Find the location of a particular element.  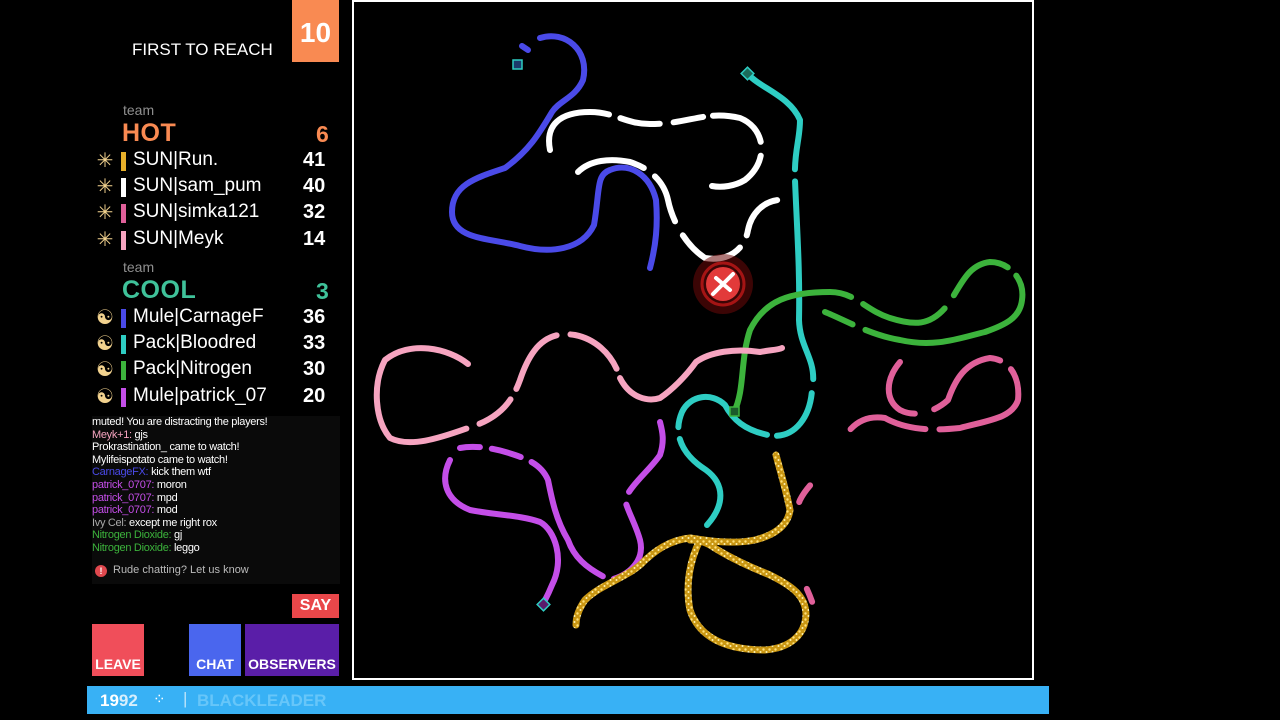

player-score: 20 is located at coordinates (314, 396).